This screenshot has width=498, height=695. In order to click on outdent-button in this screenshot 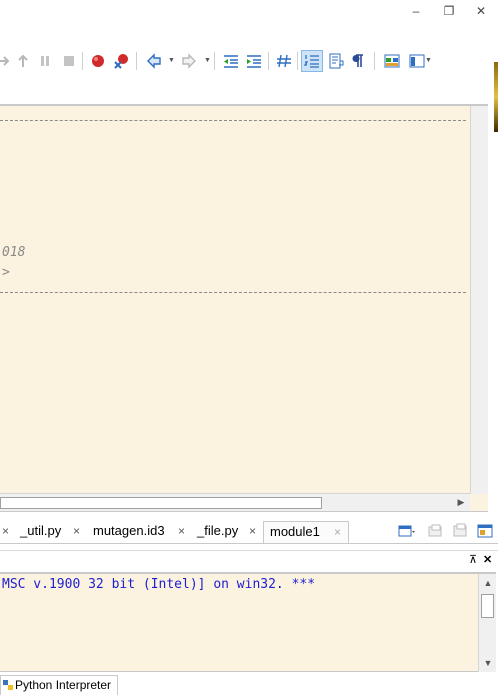, I will do `click(231, 61)`.